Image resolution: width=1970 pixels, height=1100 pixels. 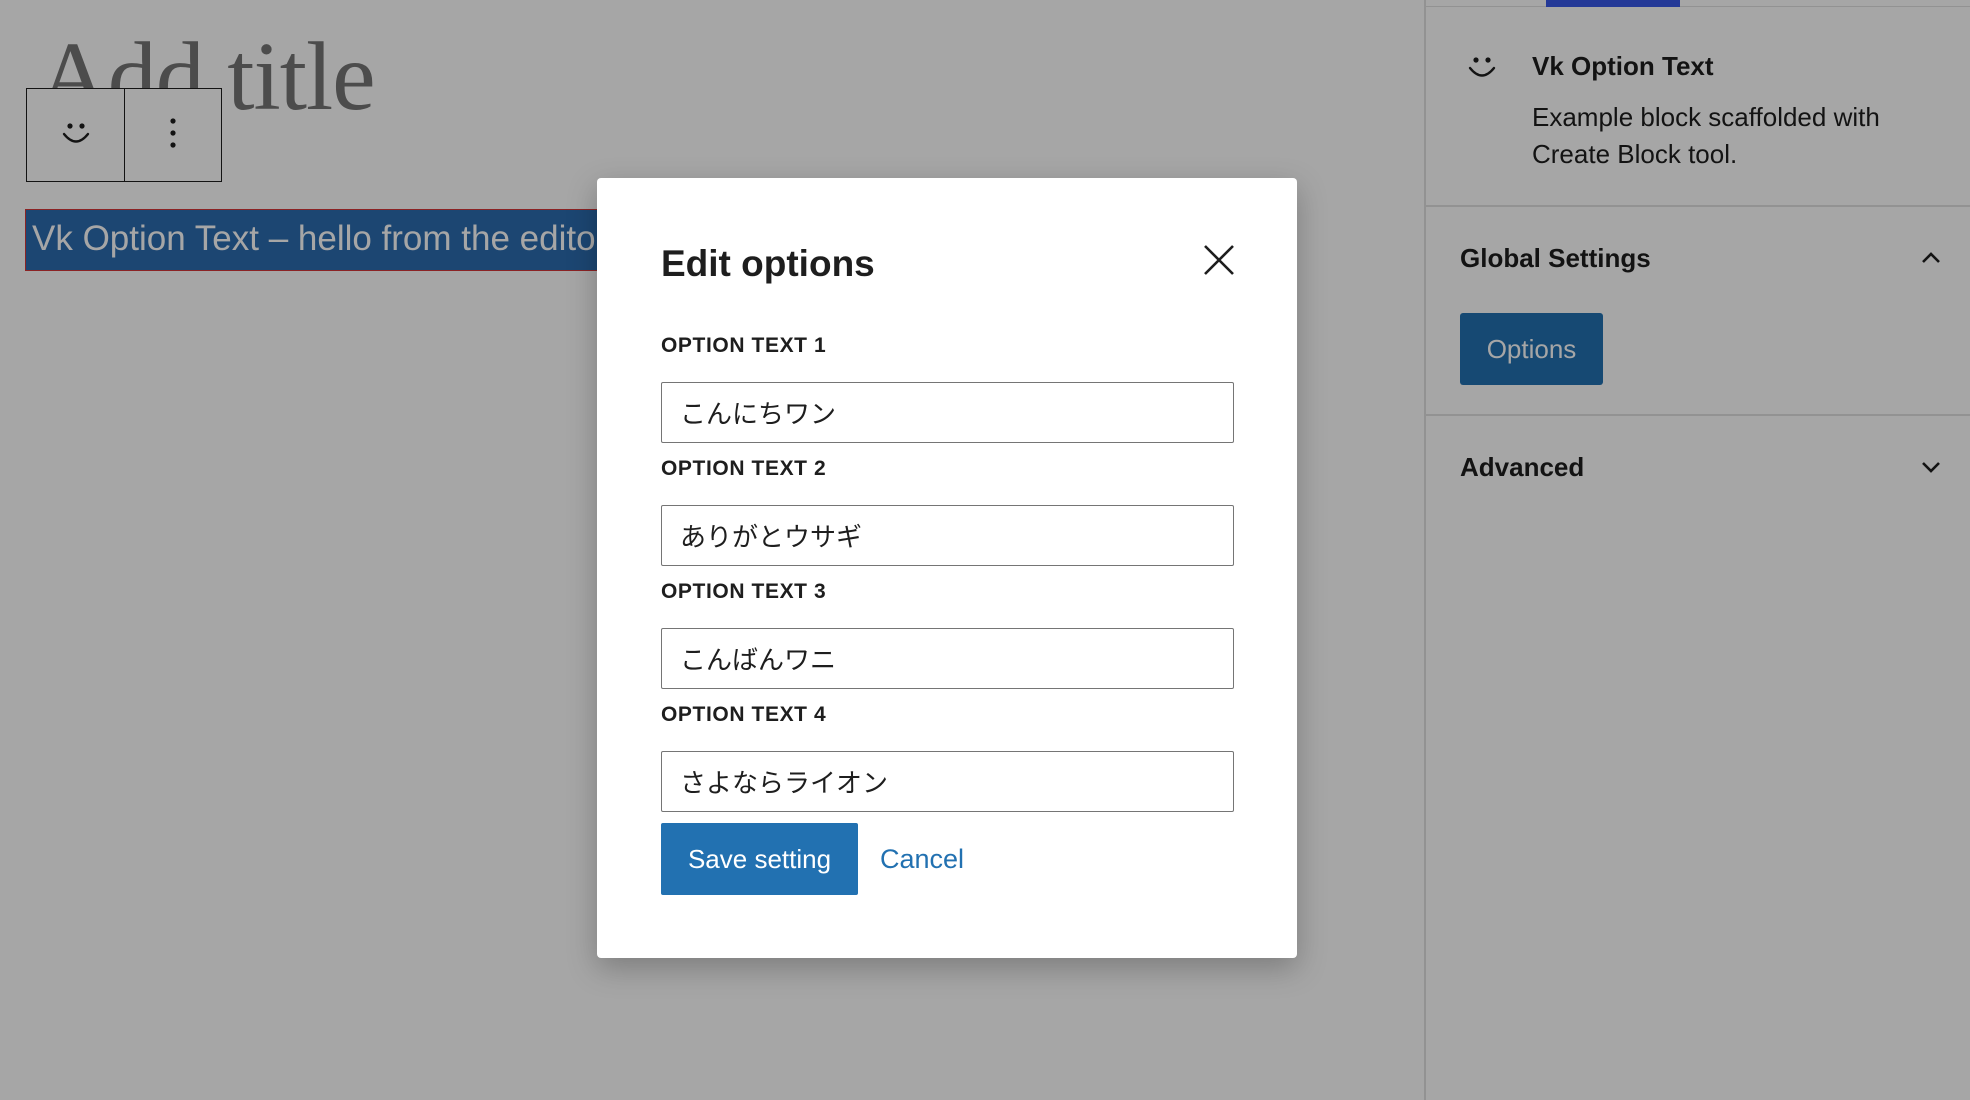 What do you see at coordinates (744, 345) in the screenshot?
I see `option-text-1-label: OPTION TEXT 1` at bounding box center [744, 345].